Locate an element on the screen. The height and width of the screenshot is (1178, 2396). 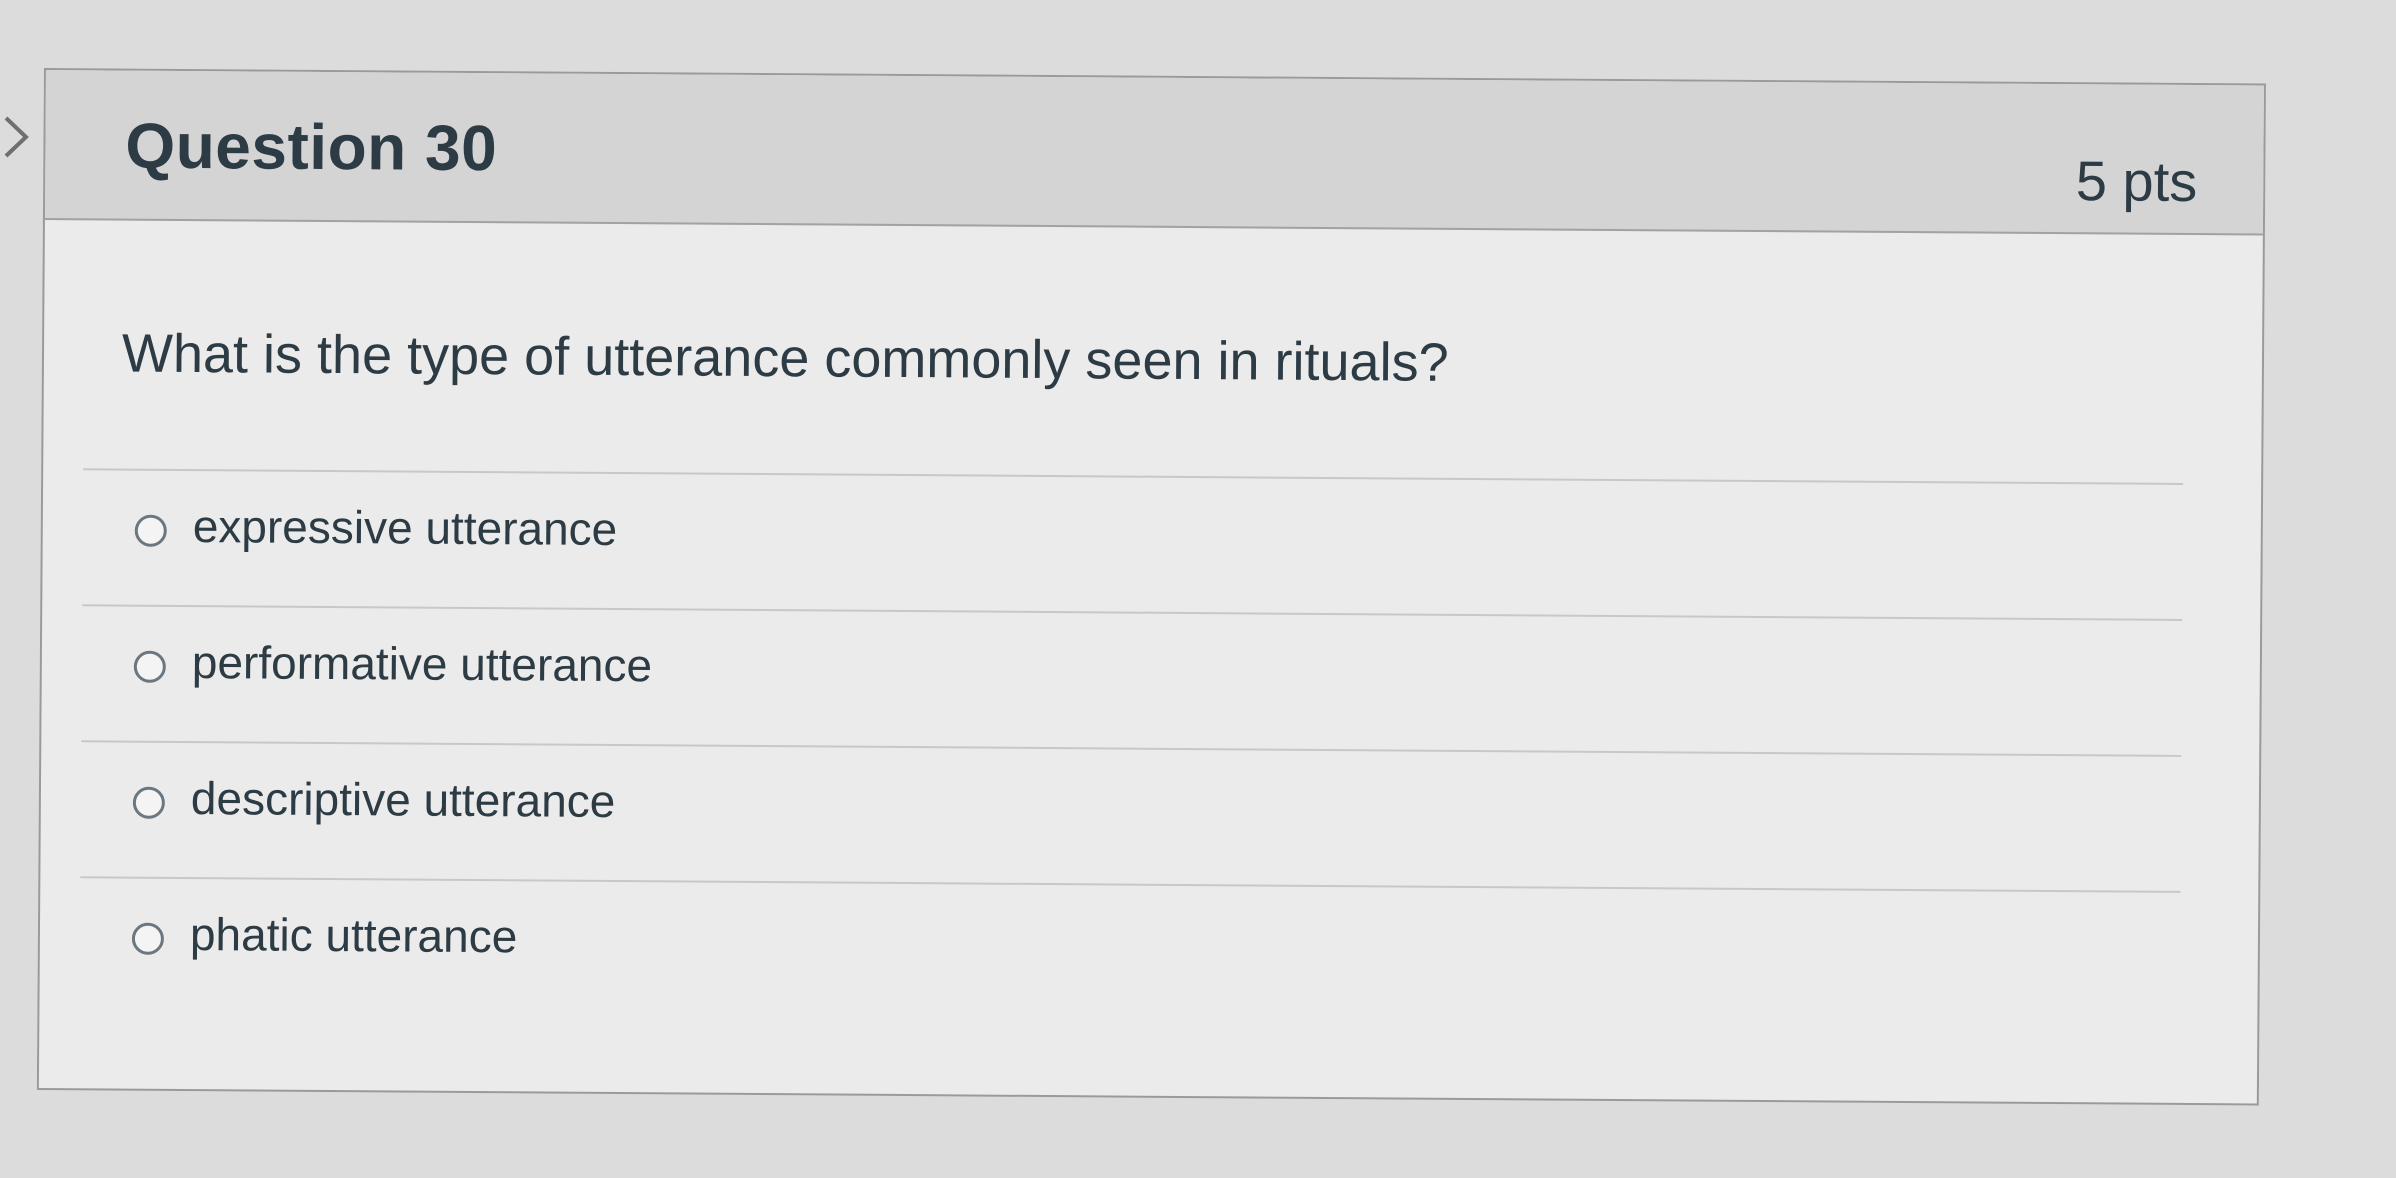
answer-label: descriptive utterance is located at coordinates (403, 799).